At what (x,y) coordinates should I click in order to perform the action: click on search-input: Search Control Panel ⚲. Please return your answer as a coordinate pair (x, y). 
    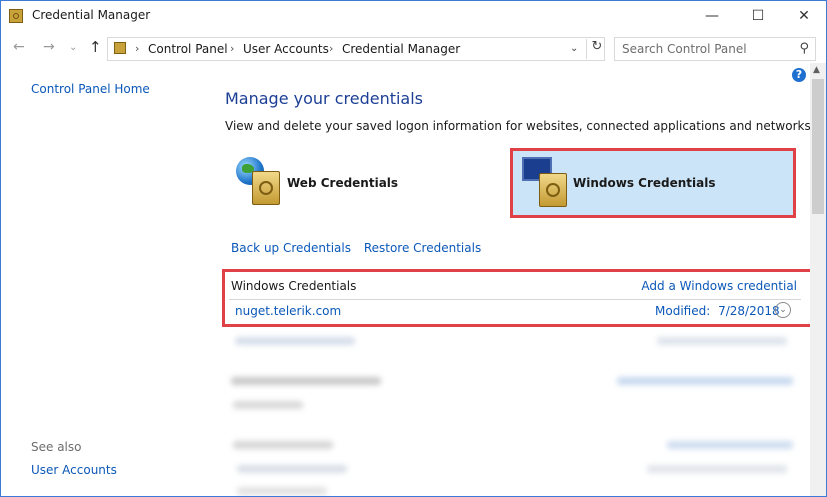
    Looking at the image, I should click on (715, 49).